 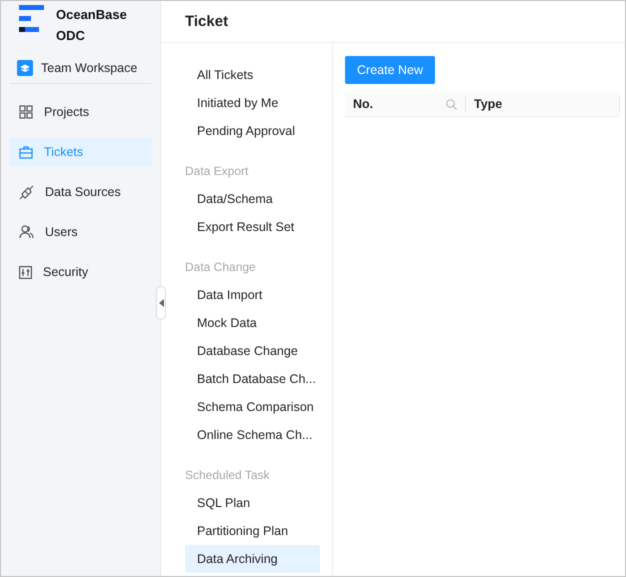 What do you see at coordinates (252, 407) in the screenshot?
I see `menu-item: Schema Comparison` at bounding box center [252, 407].